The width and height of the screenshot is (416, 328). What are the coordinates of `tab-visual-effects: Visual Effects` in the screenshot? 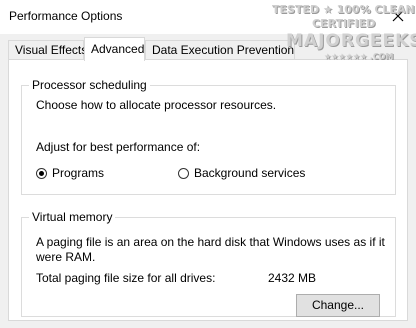 It's located at (47, 49).